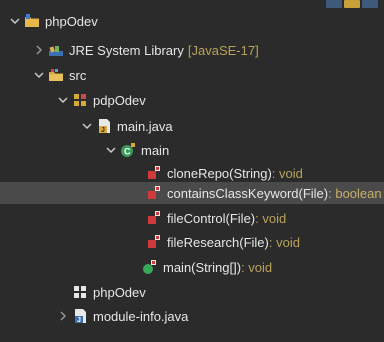 The height and width of the screenshot is (342, 384). I want to click on view-menu-icon, so click(370, 4).